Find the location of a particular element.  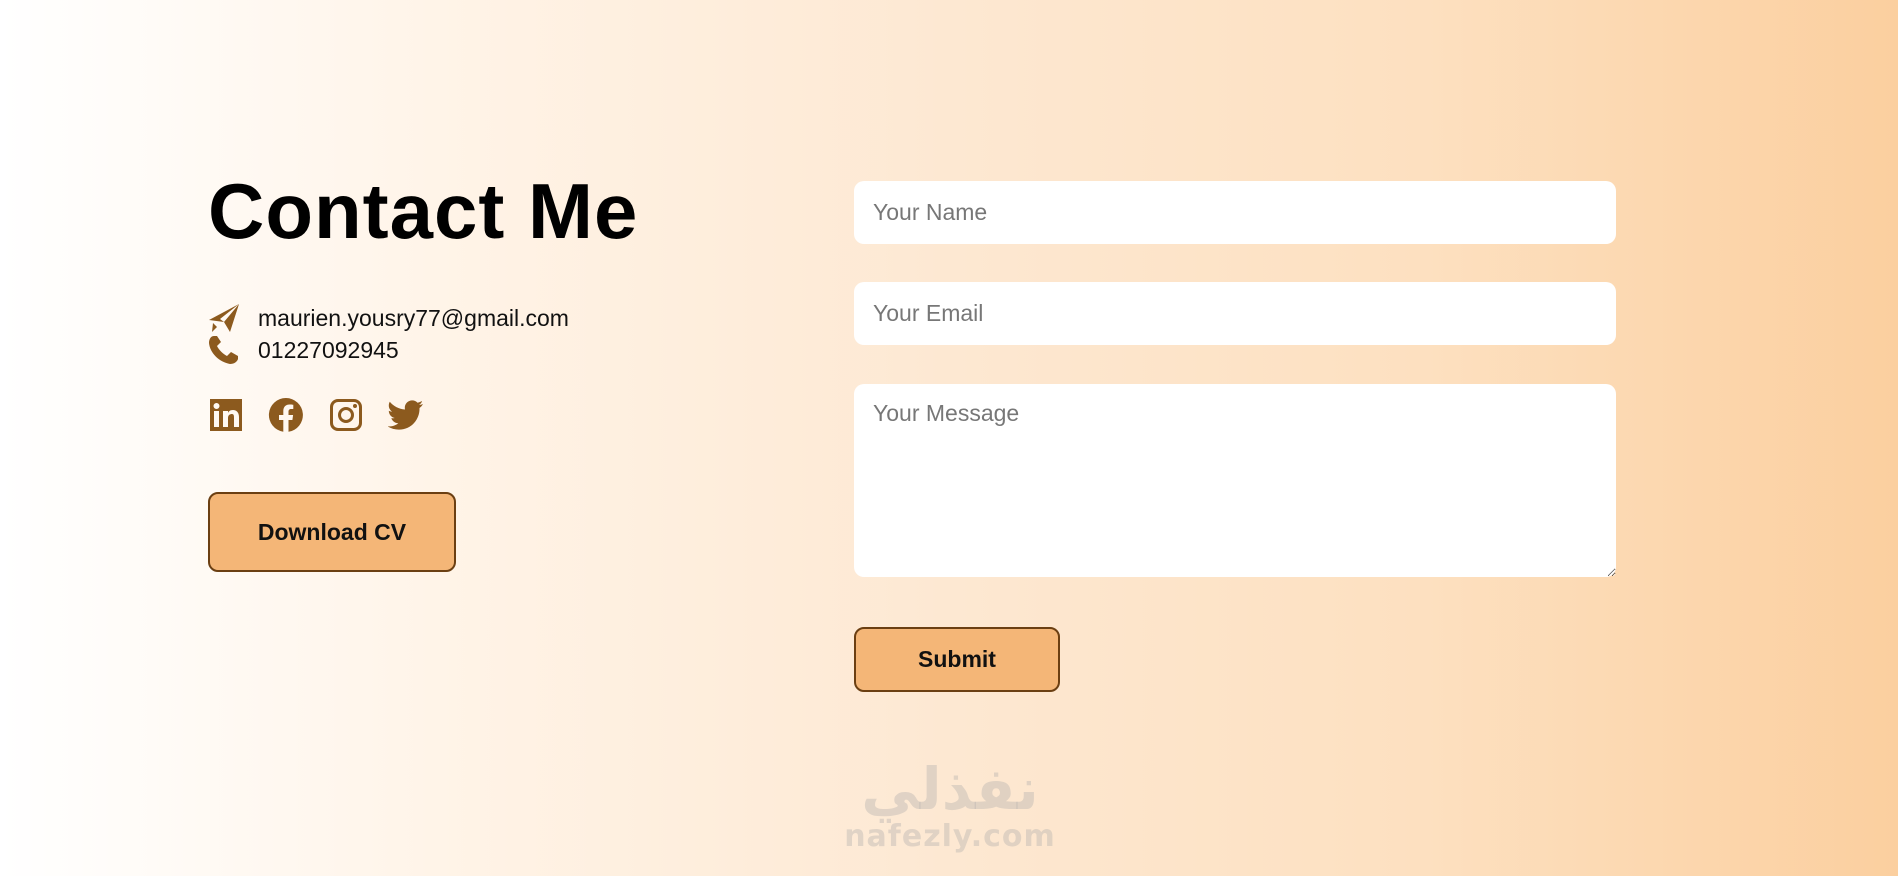

twitter-icon is located at coordinates (406, 415).